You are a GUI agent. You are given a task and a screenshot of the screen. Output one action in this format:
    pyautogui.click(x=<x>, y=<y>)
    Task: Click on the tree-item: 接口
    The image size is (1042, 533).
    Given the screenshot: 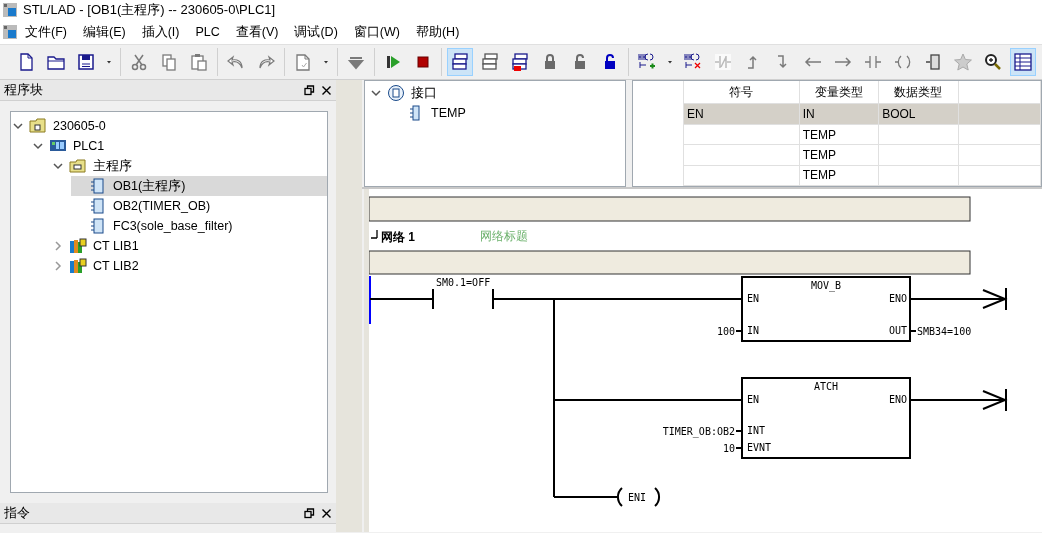 What is the action you would take?
    pyautogui.click(x=497, y=93)
    